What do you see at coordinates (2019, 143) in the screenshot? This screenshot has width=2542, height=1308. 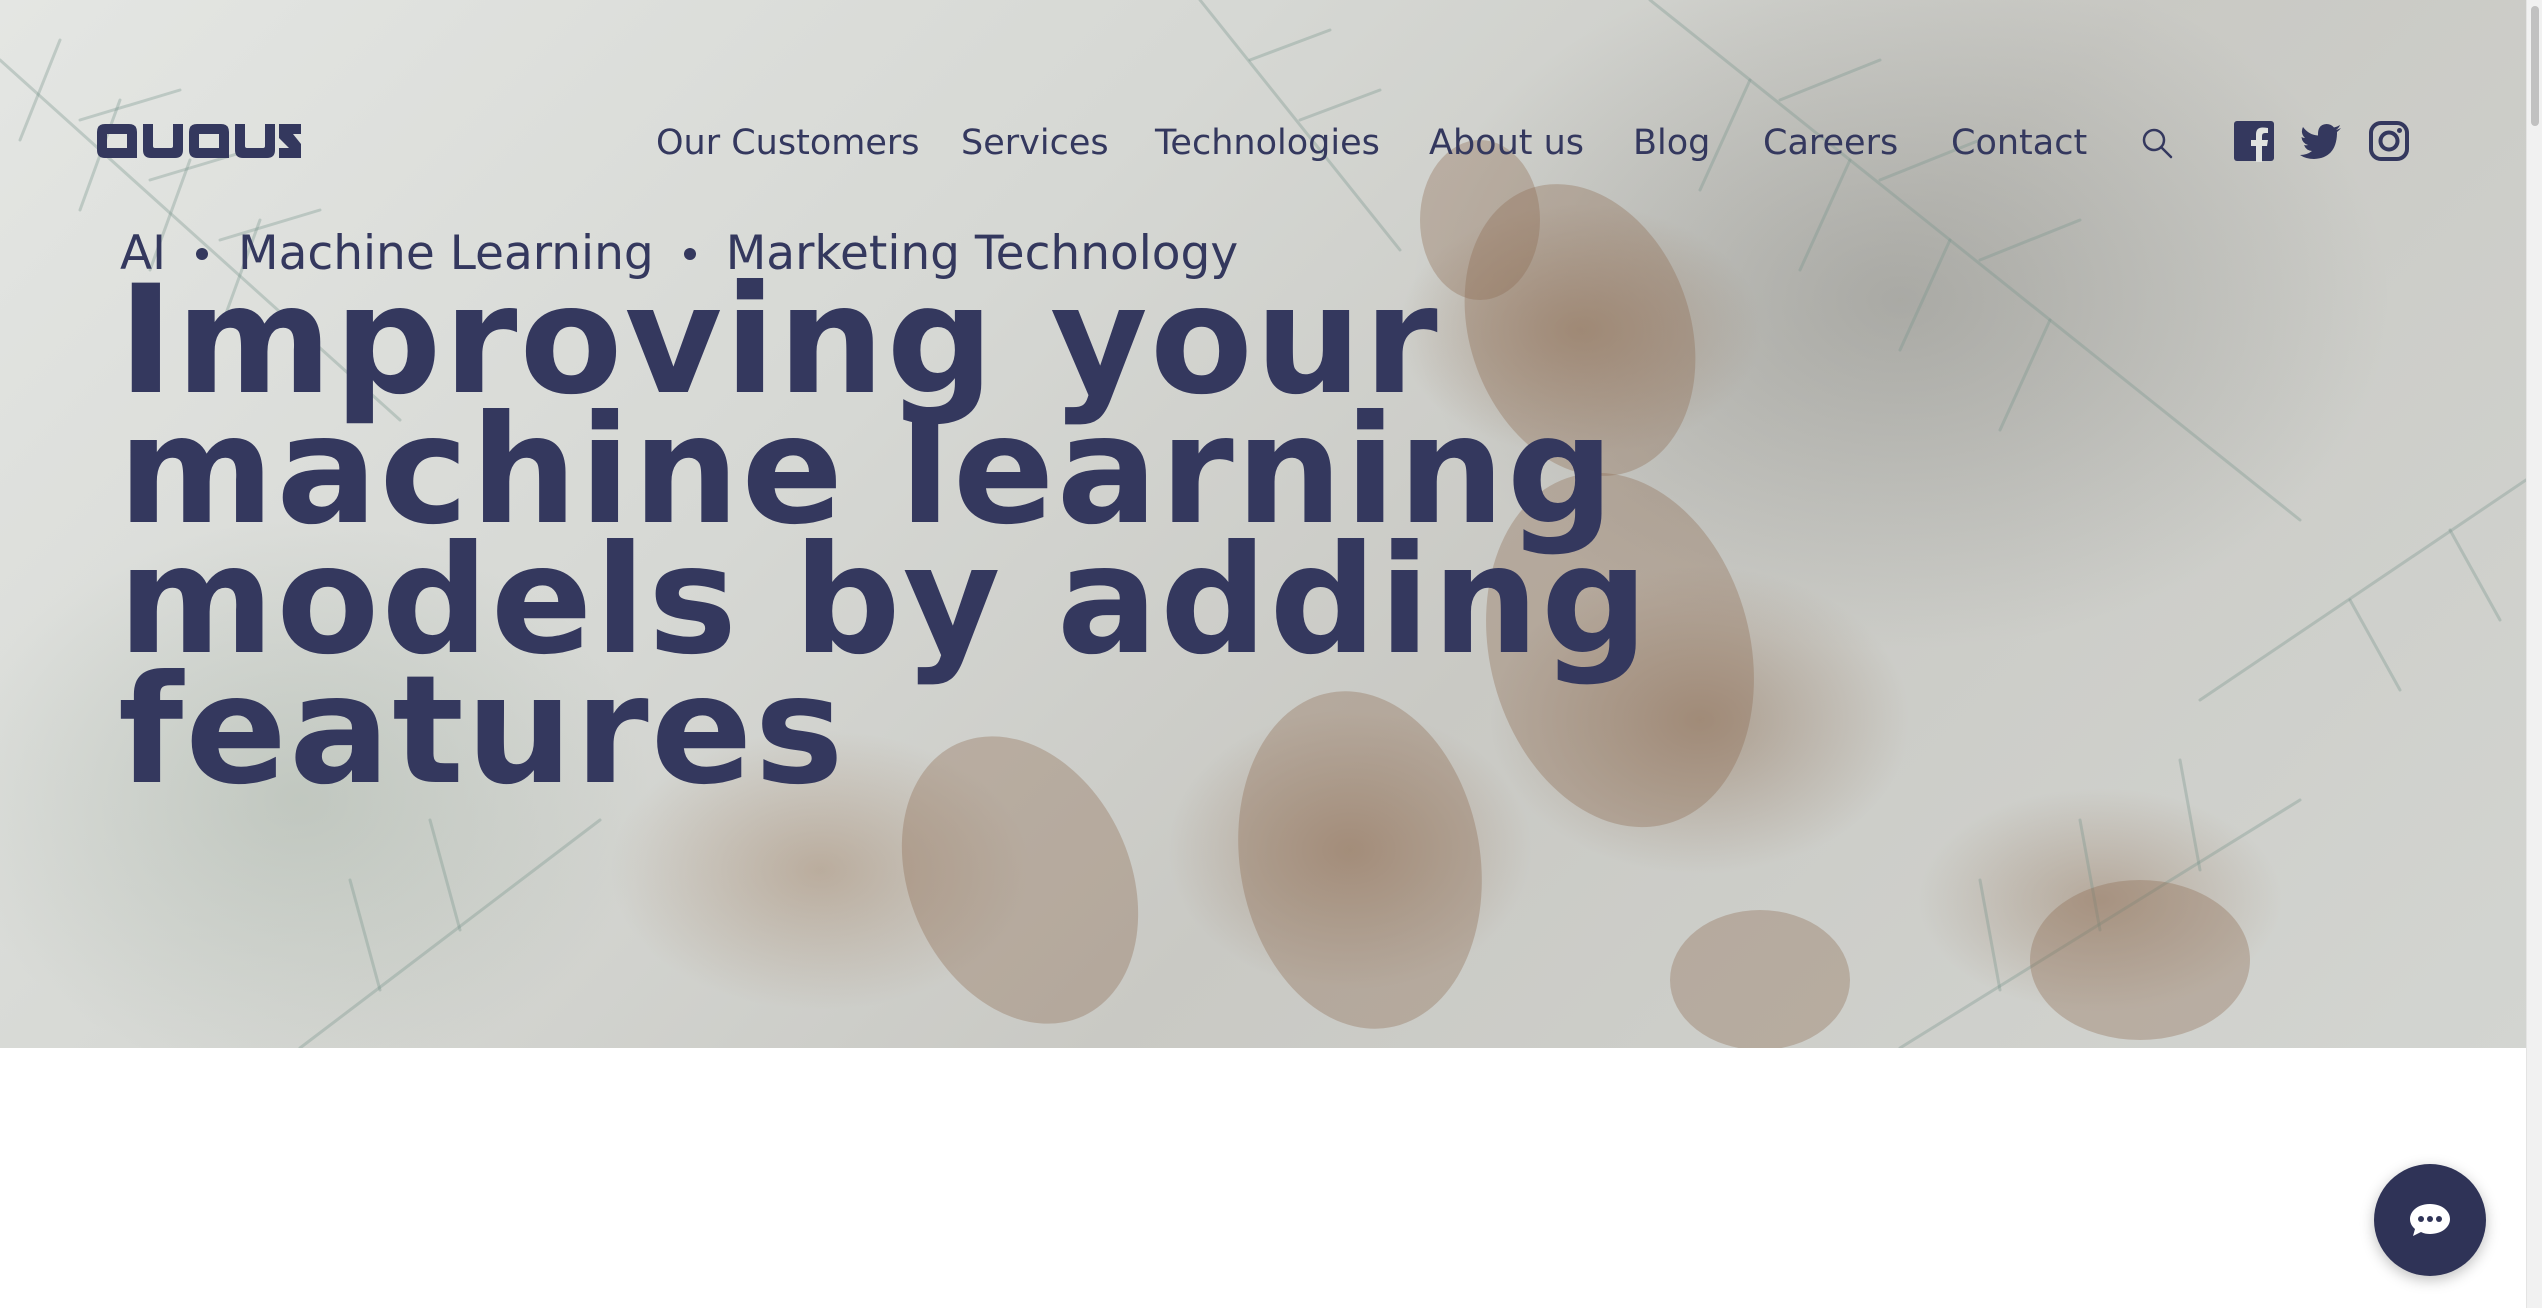 I see `nav-contact: Contact` at bounding box center [2019, 143].